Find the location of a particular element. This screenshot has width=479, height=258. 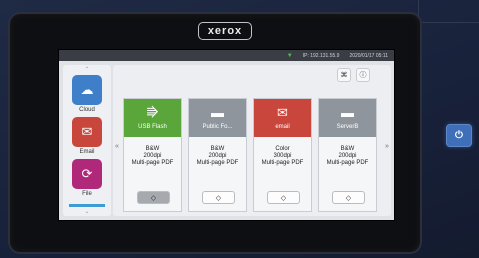

card-title: USB Flash is located at coordinates (152, 127).